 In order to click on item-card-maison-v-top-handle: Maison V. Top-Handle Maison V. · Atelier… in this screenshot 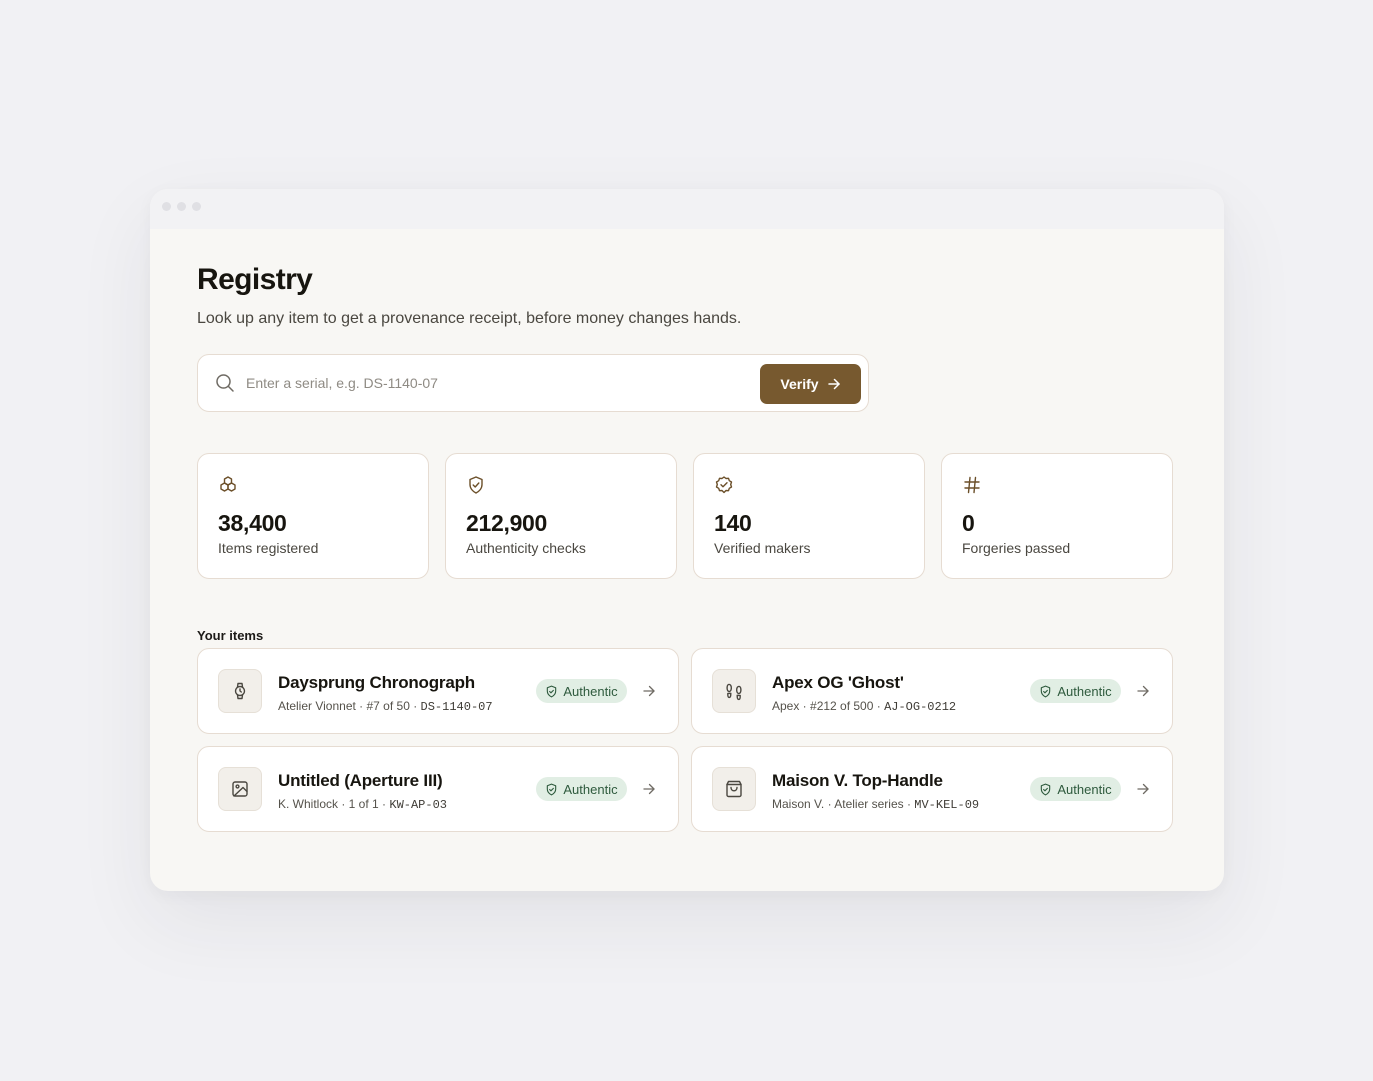, I will do `click(932, 789)`.